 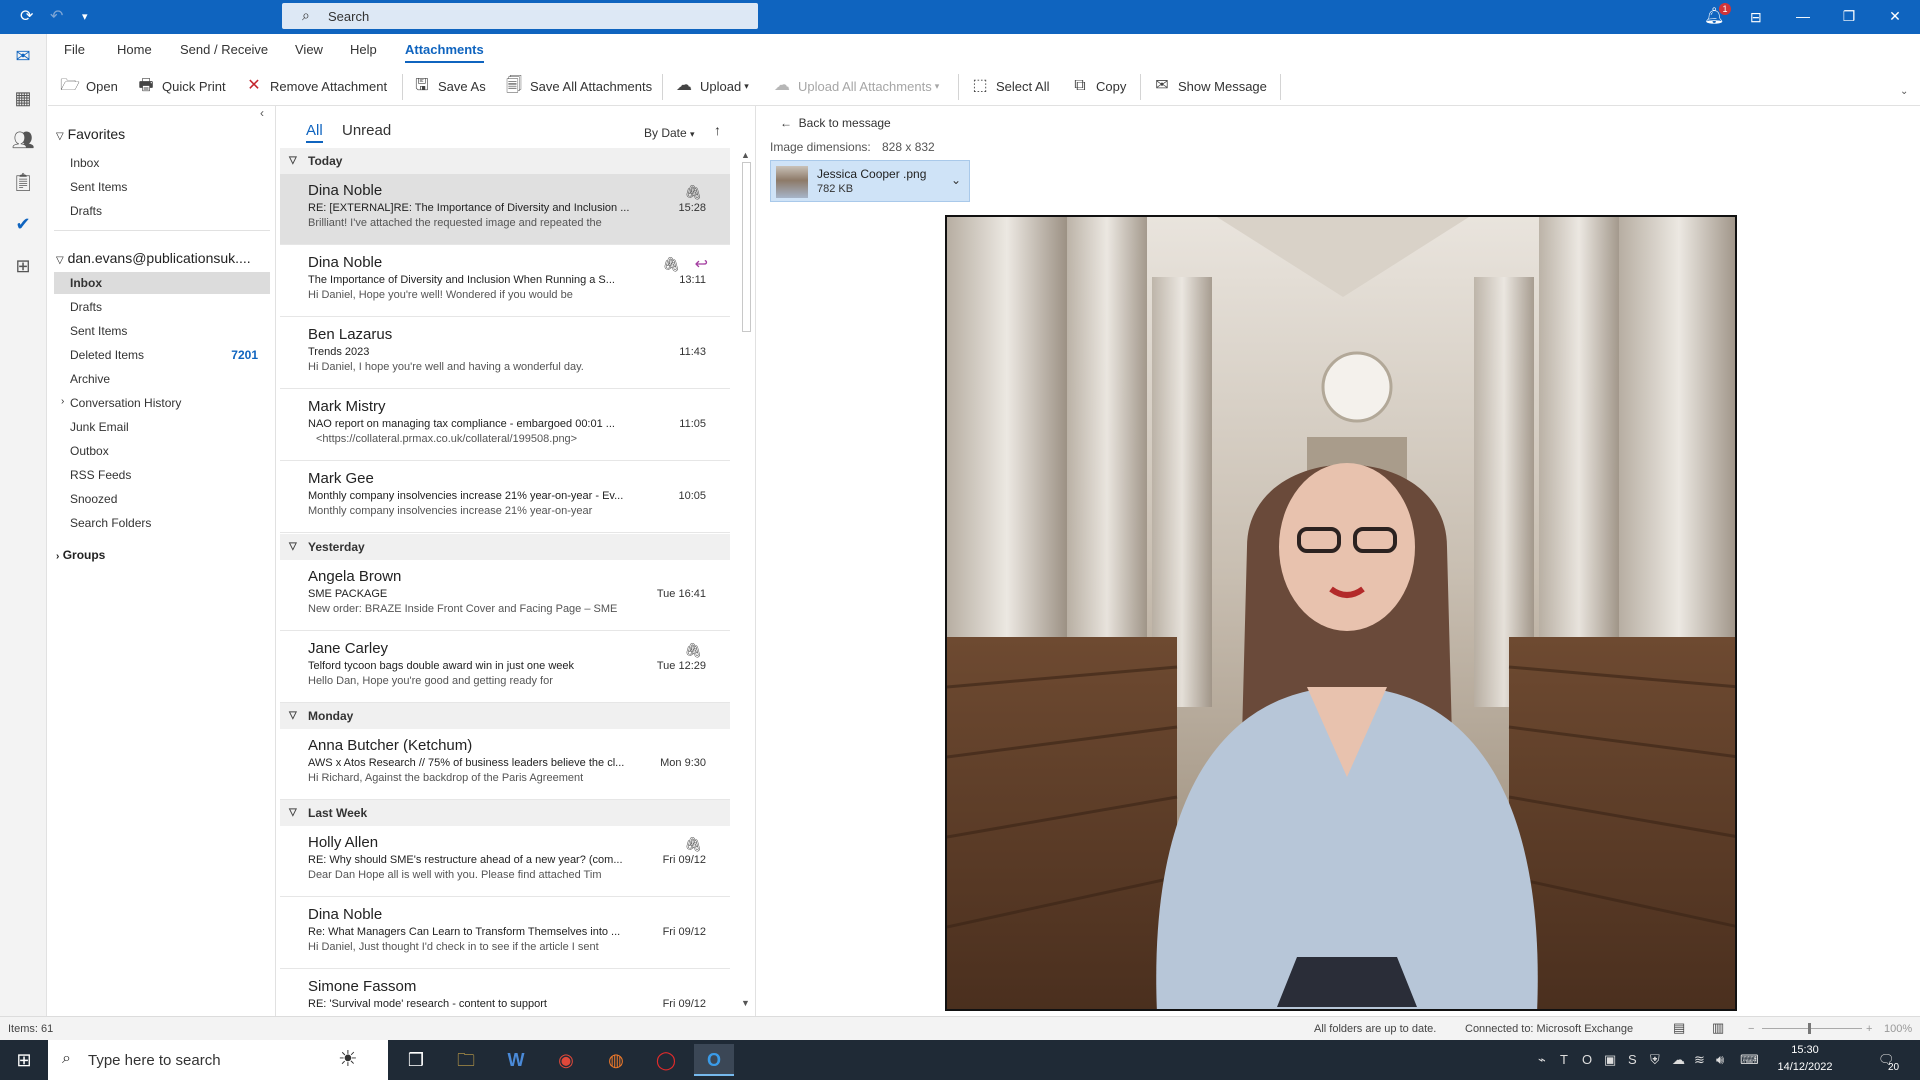 What do you see at coordinates (98, 187) in the screenshot?
I see `favorite-sent-items: Sent Items` at bounding box center [98, 187].